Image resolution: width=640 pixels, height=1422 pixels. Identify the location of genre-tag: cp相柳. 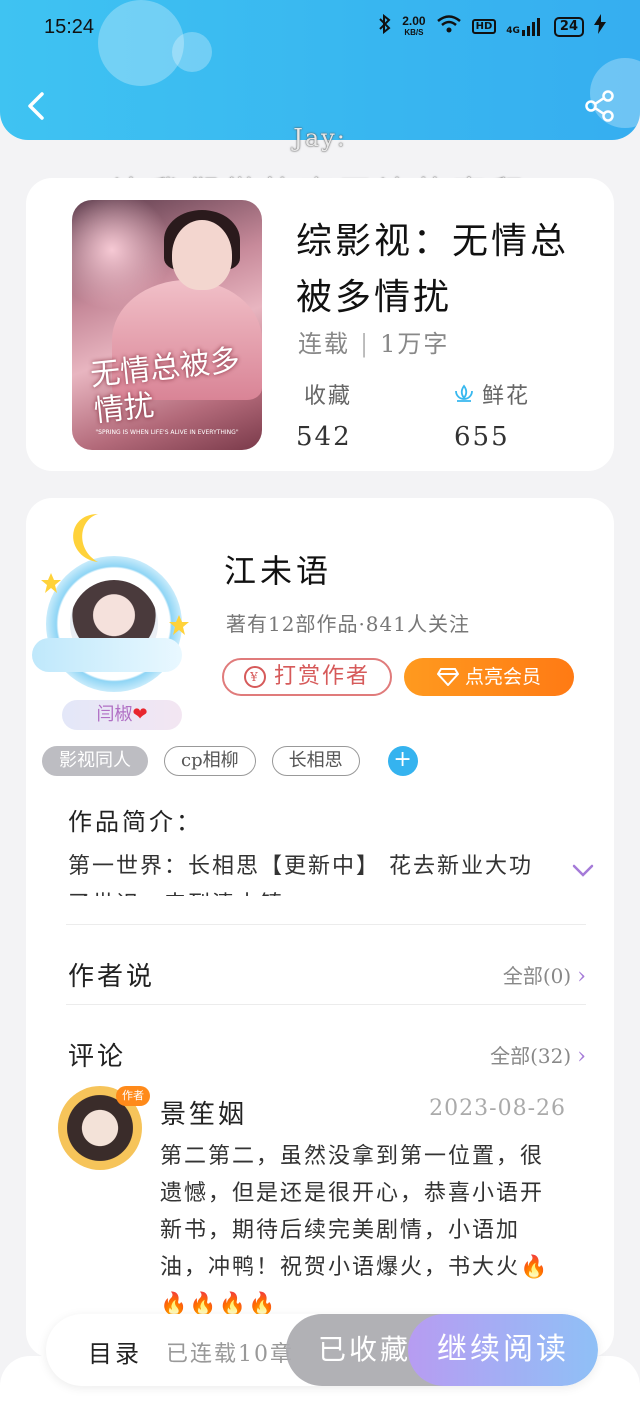
(210, 761).